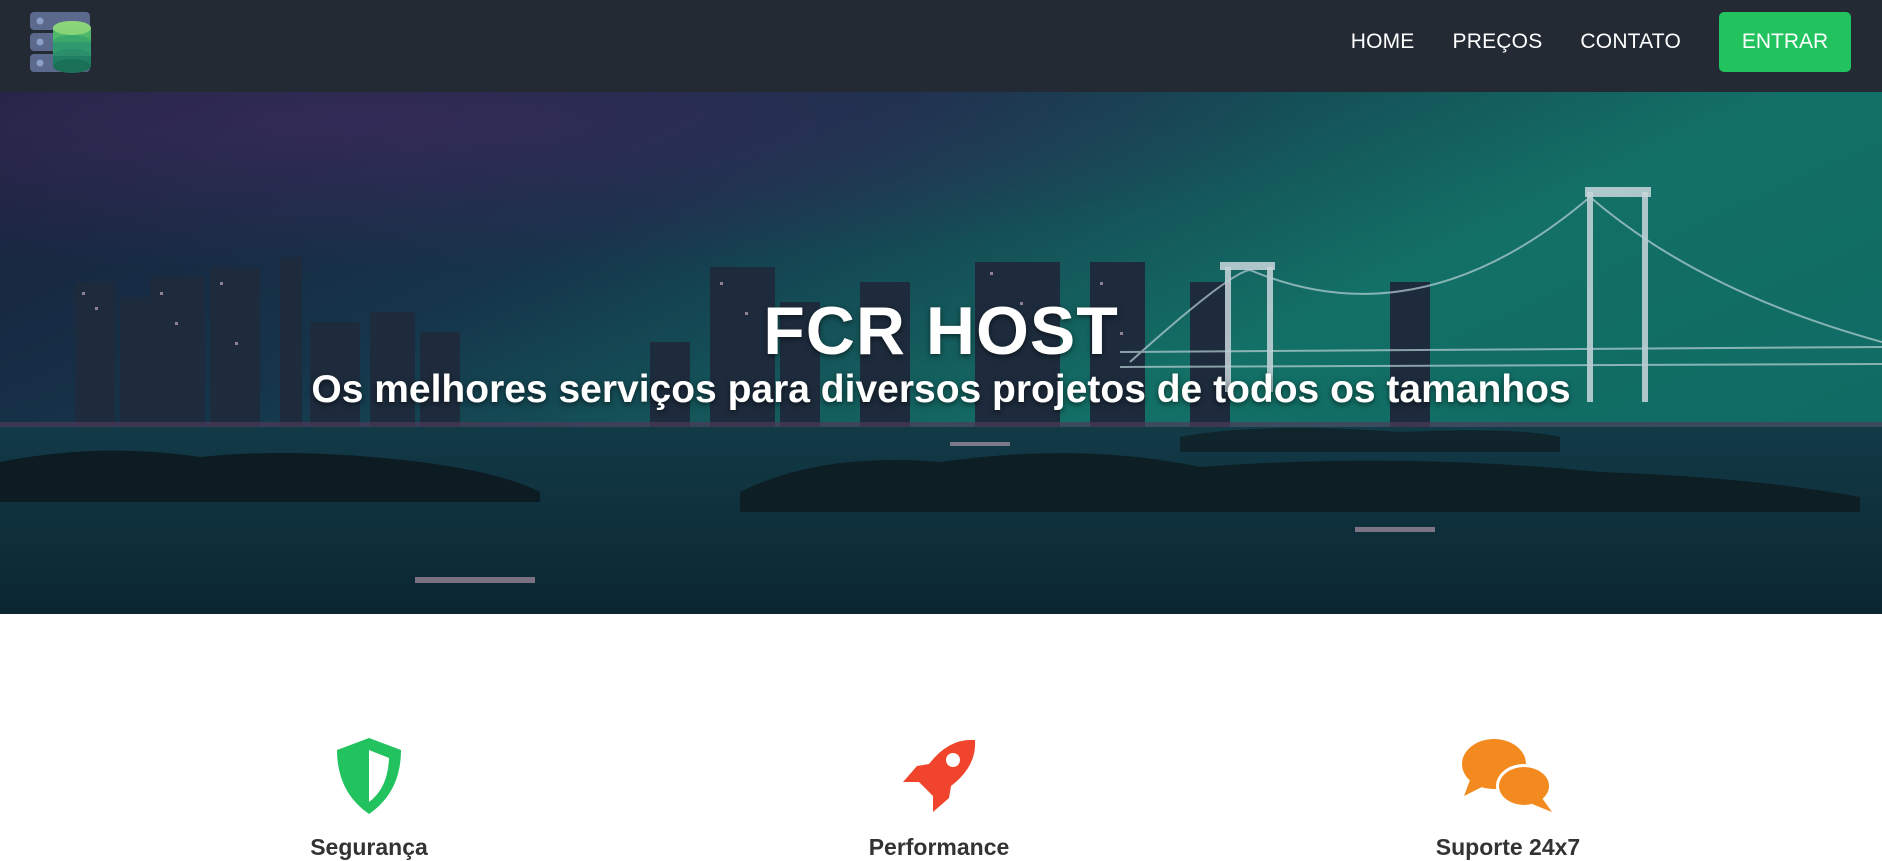  Describe the element at coordinates (369, 847) in the screenshot. I see `feature-security-label: Segurança` at that location.